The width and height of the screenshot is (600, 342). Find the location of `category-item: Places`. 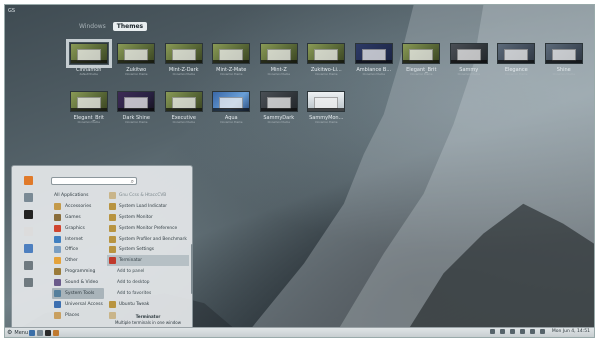

category-item: Places is located at coordinates (78, 315).